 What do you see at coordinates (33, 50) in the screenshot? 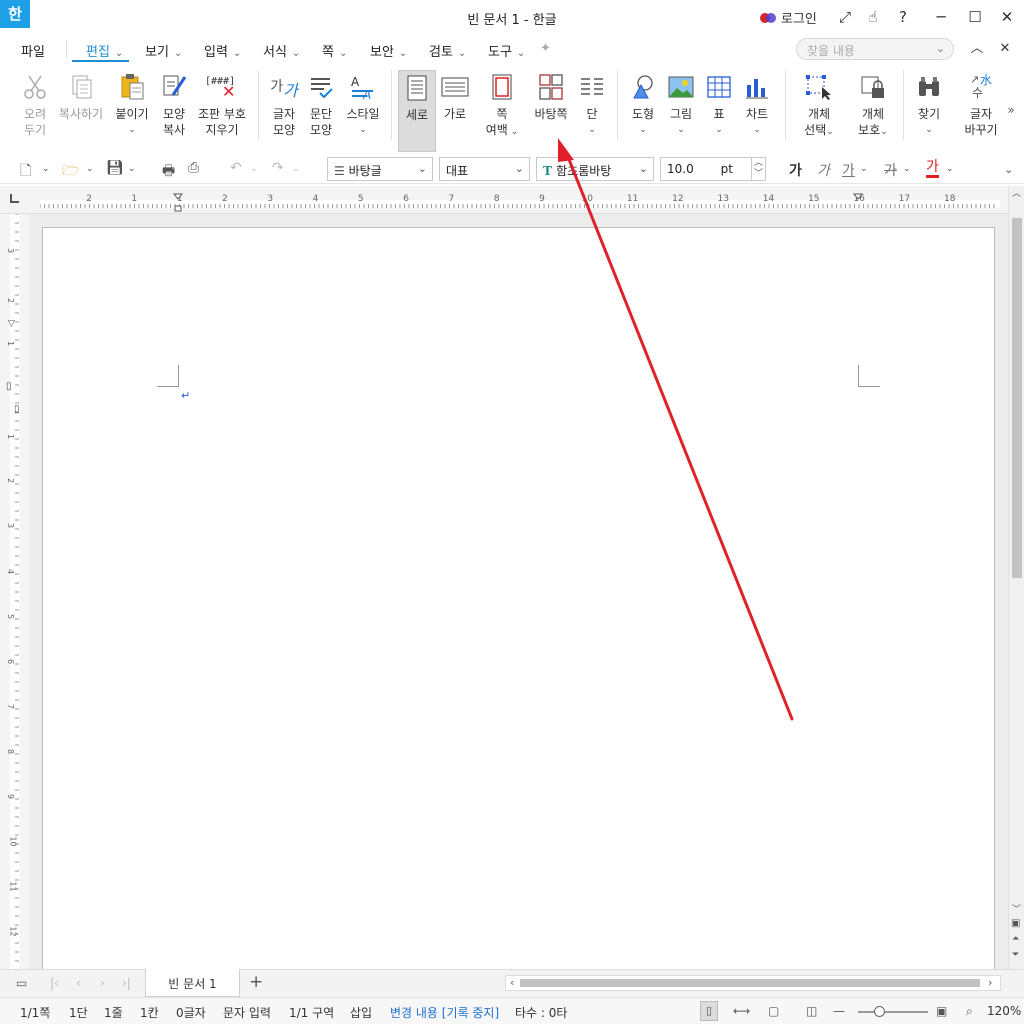
I see `menu-file: 파일` at bounding box center [33, 50].